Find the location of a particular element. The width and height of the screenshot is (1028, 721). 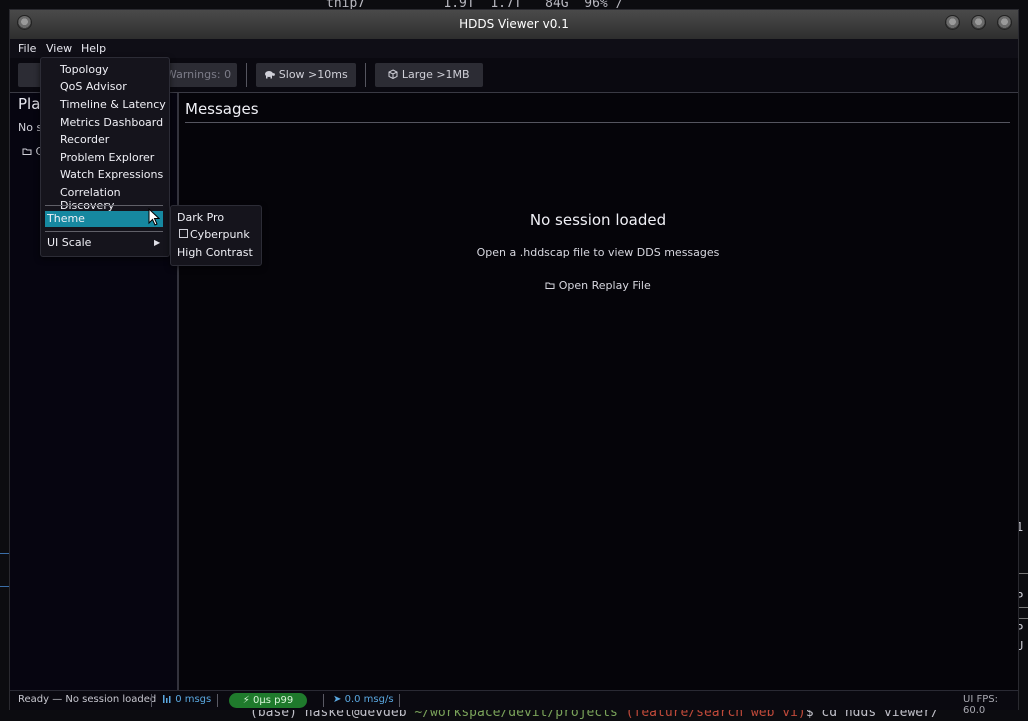

menu-bar: File View Help is located at coordinates (514, 48).